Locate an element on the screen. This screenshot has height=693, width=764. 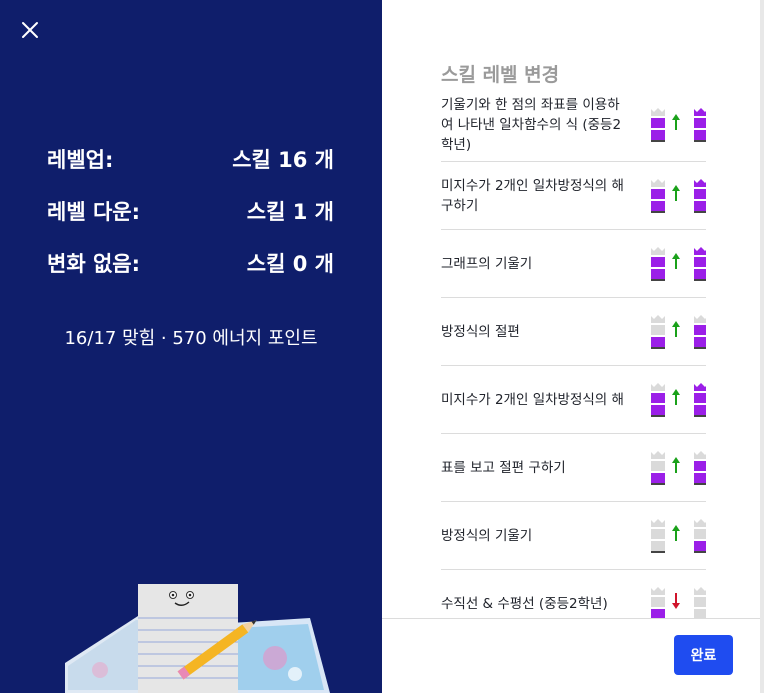
stat-value: 스킬 16 개 is located at coordinates (283, 160).